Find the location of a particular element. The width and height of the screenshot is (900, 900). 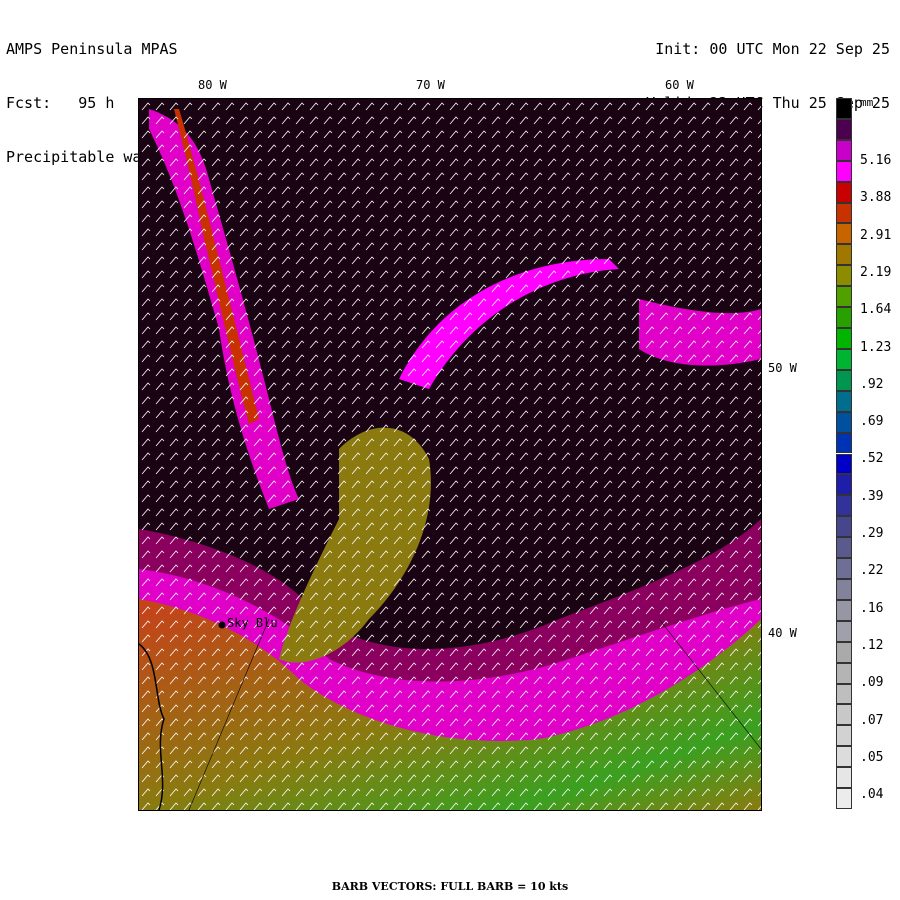

legend-label: .69 is located at coordinates (872, 422).